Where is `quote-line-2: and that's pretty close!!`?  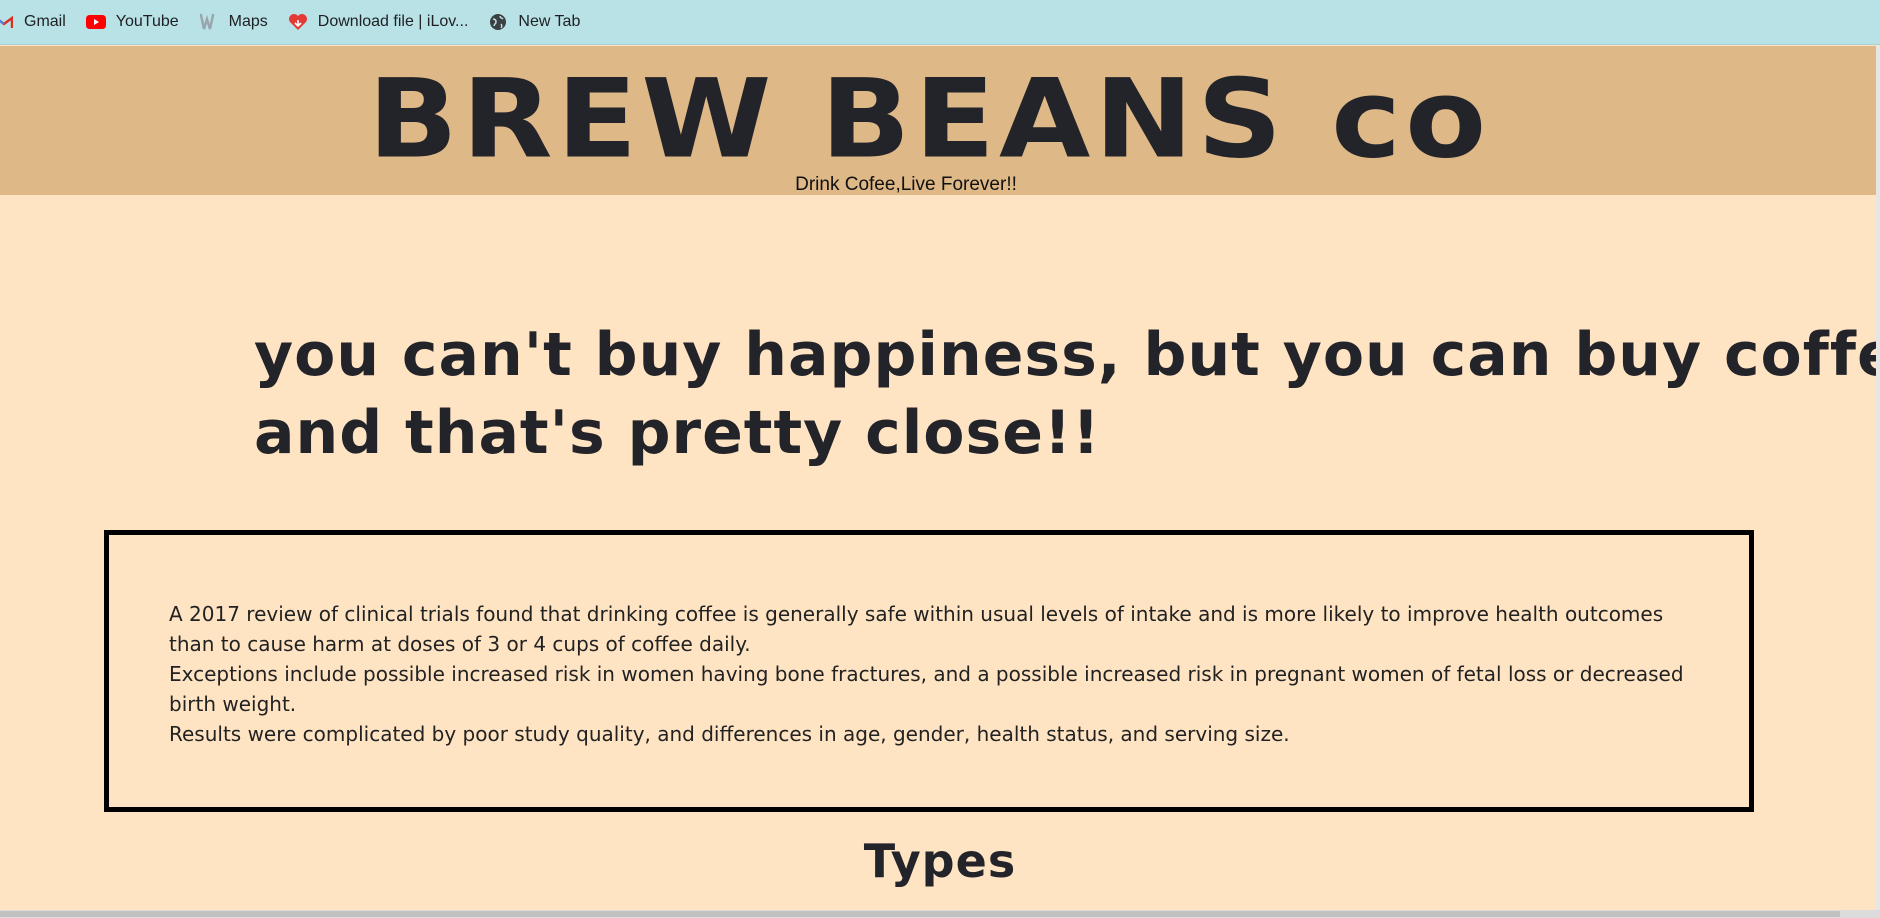
quote-line-2: and that's pretty close!! is located at coordinates (677, 433).